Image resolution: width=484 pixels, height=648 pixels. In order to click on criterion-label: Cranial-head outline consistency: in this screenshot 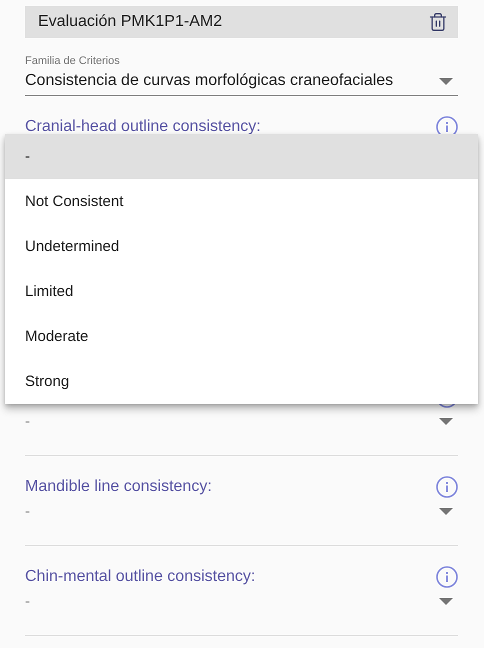, I will do `click(143, 127)`.